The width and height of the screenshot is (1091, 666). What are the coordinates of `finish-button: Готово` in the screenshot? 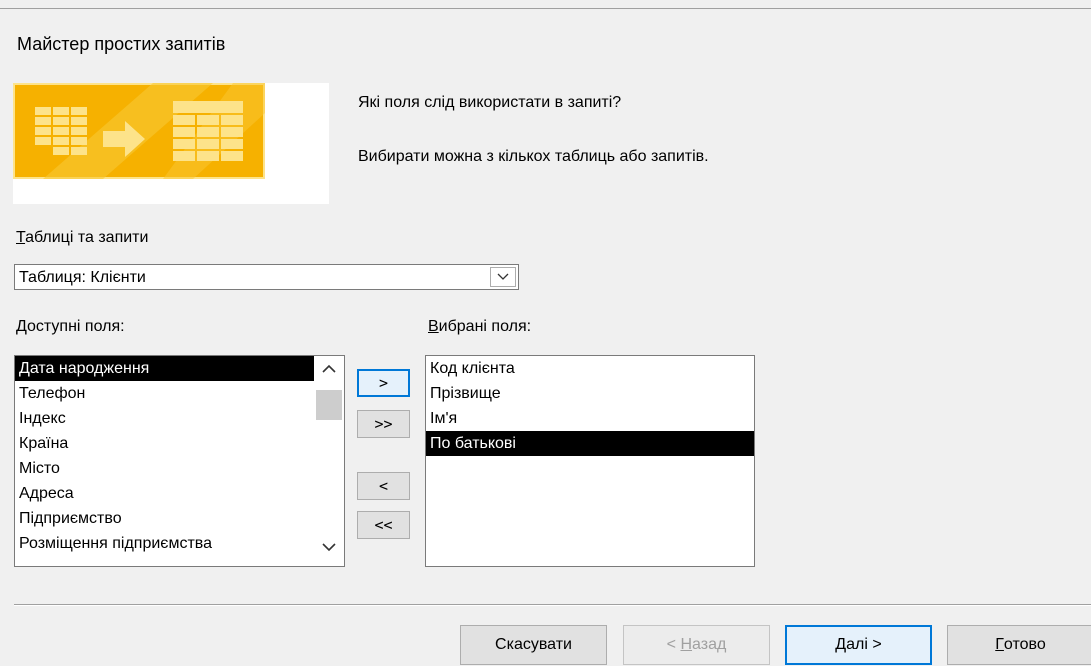 It's located at (1019, 645).